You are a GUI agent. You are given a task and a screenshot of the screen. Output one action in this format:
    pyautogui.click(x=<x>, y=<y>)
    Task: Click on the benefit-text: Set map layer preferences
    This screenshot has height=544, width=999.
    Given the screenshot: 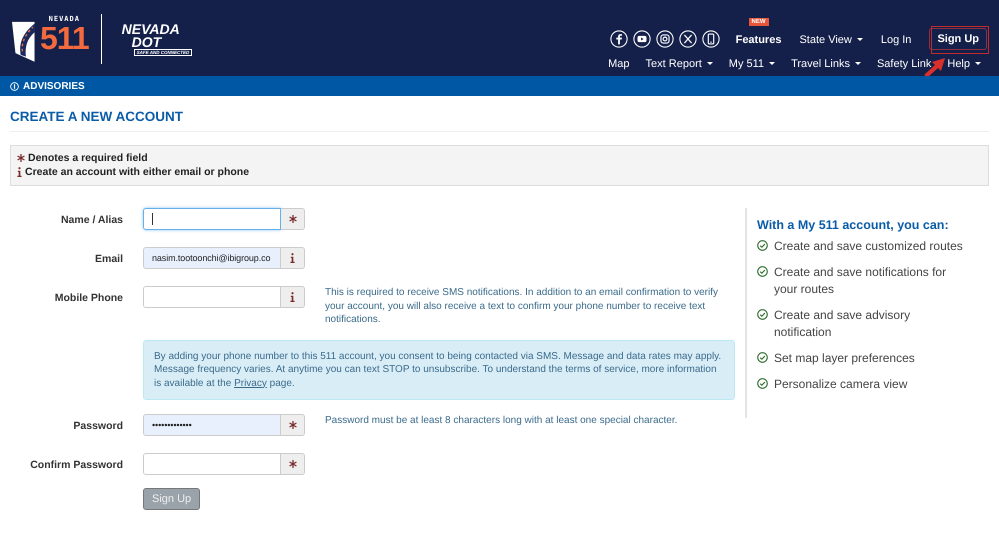 What is the action you would take?
    pyautogui.click(x=845, y=358)
    